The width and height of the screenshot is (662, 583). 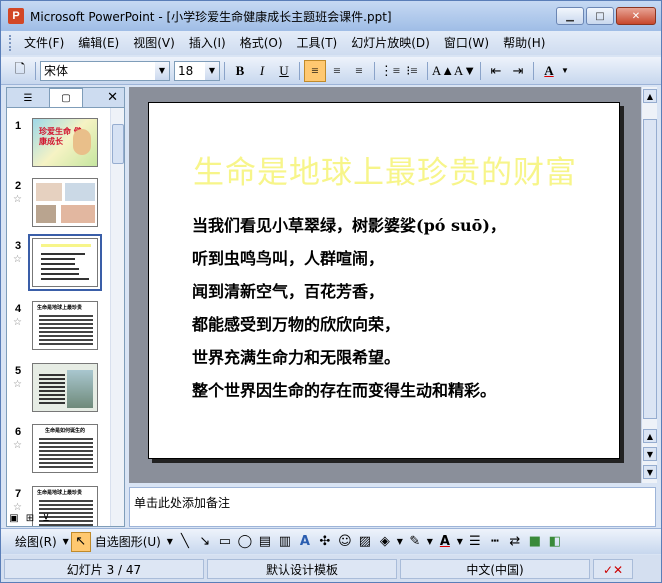 What do you see at coordinates (385, 169) in the screenshot?
I see `slide-title: 生命是地球上最珍贵的财富` at bounding box center [385, 169].